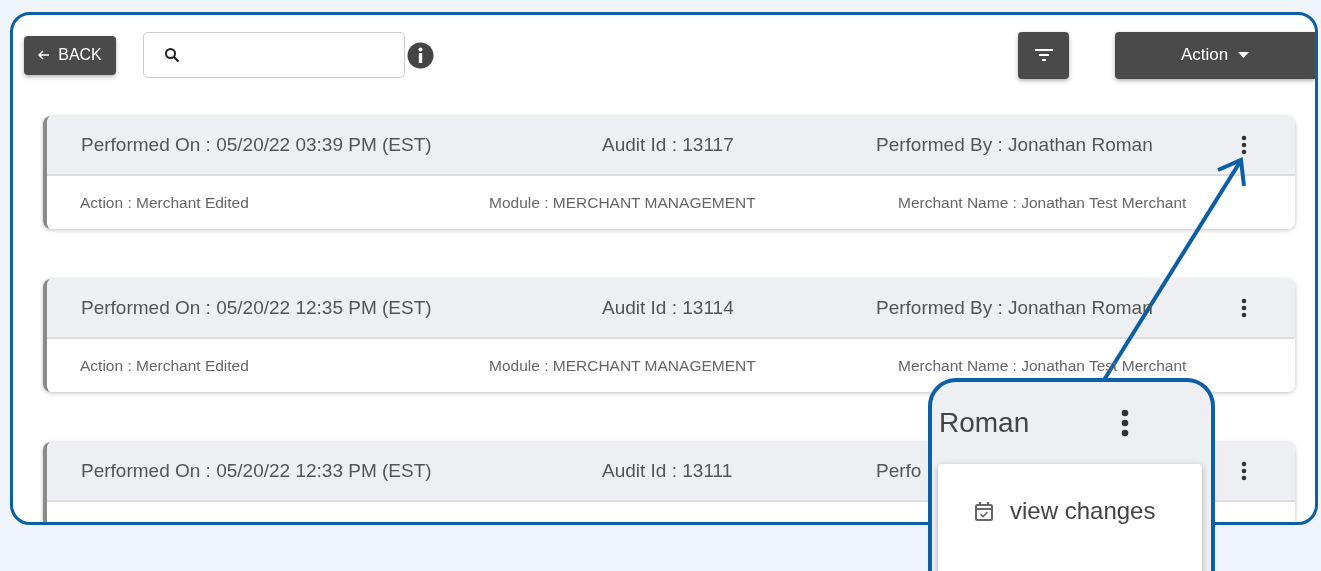 The width and height of the screenshot is (1321, 571). I want to click on action-dropdown-button: Action, so click(1215, 55).